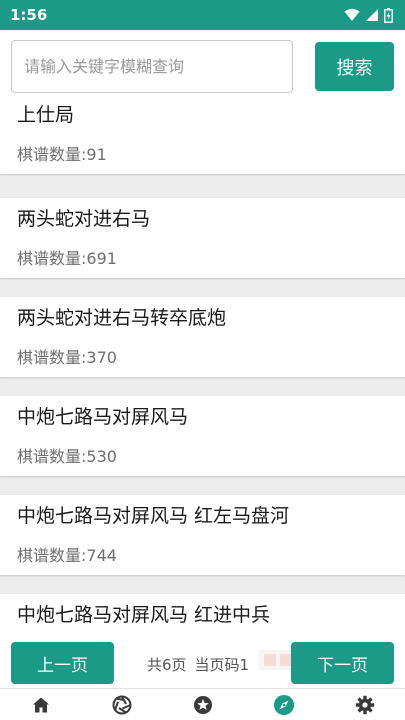 Image resolution: width=405 pixels, height=720 pixels. I want to click on gear-icon, so click(364, 704).